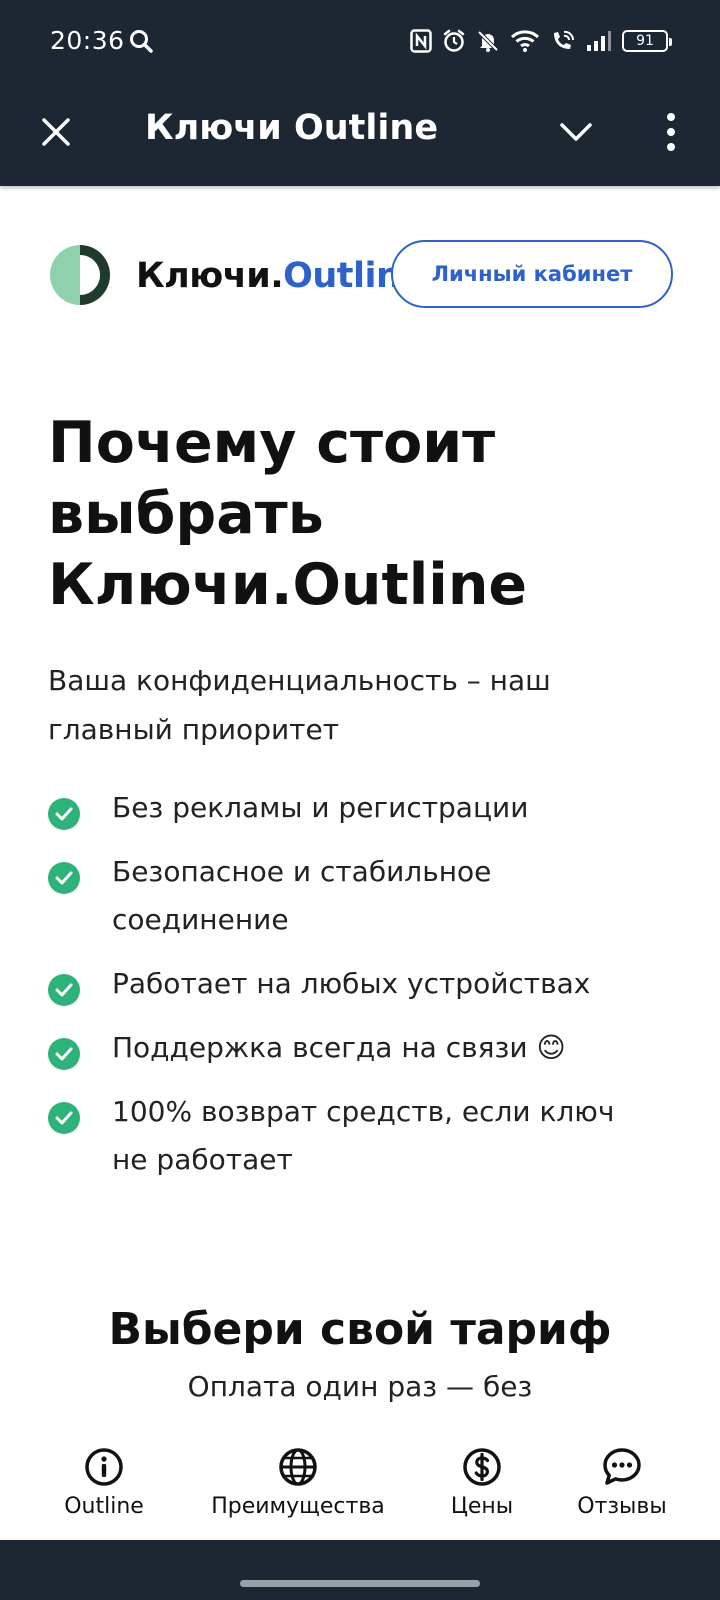  What do you see at coordinates (200, 919) in the screenshot?
I see `feature-text: соединение` at bounding box center [200, 919].